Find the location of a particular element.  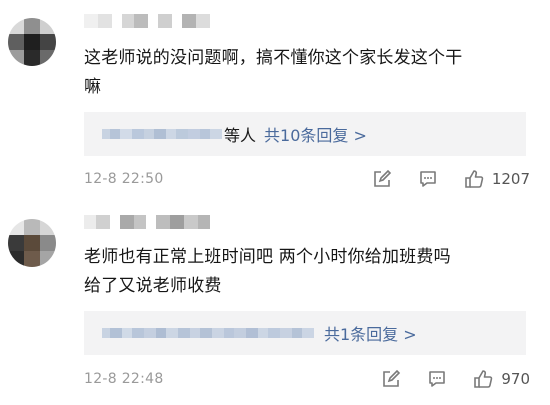

reply-people-label: 等人 is located at coordinates (240, 135).